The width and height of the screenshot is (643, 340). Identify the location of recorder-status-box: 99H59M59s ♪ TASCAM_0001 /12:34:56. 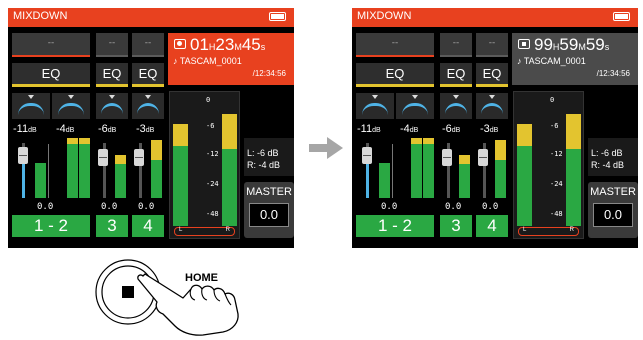
(575, 59).